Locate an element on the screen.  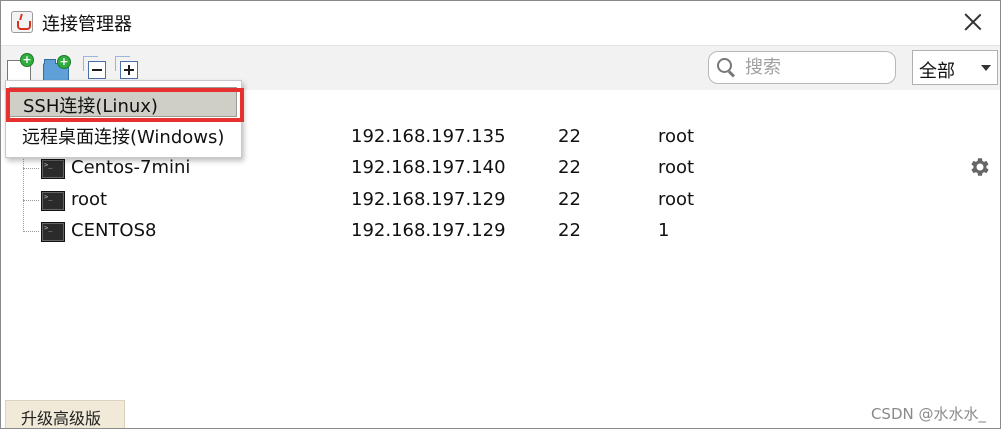
collapse-all-icon is located at coordinates (96, 68).